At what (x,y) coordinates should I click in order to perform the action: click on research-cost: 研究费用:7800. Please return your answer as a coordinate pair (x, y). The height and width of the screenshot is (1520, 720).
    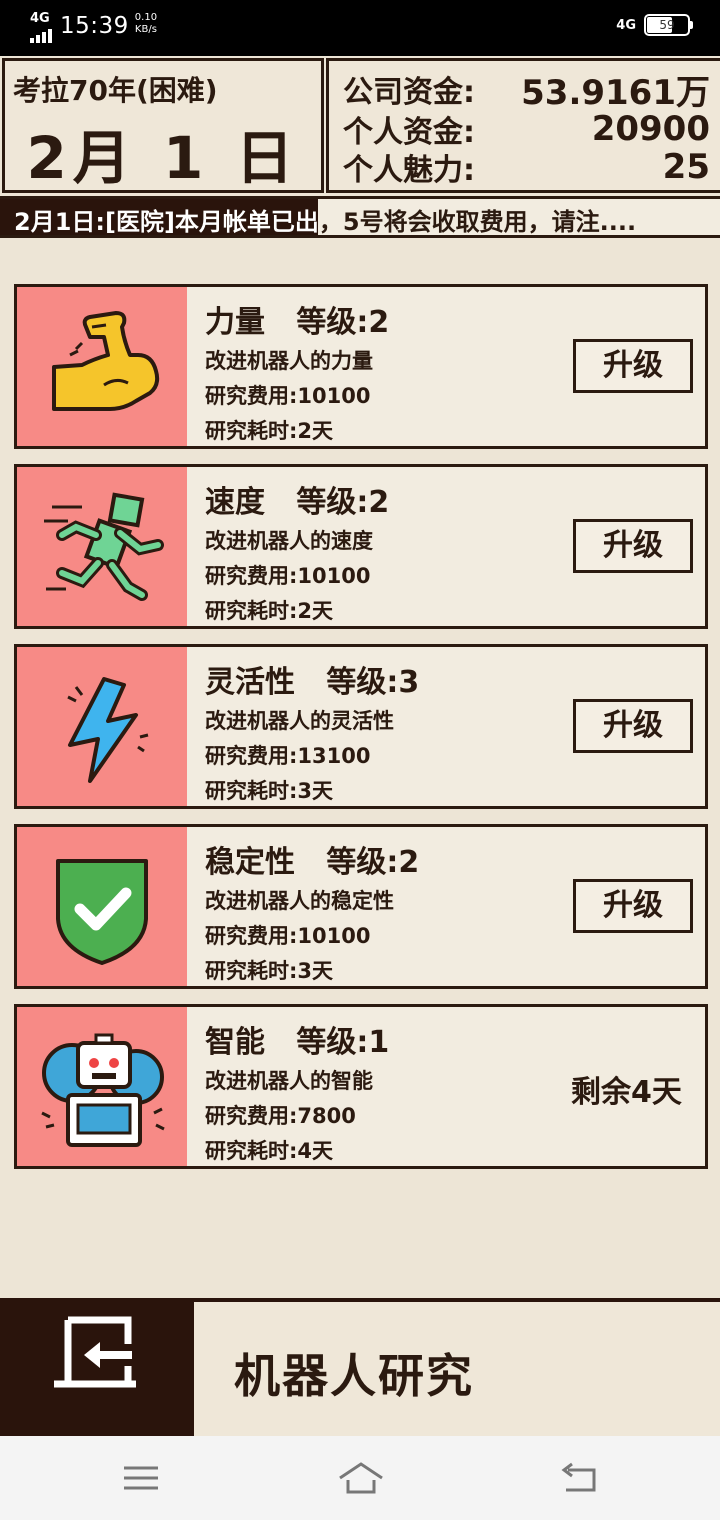
    Looking at the image, I should click on (280, 1116).